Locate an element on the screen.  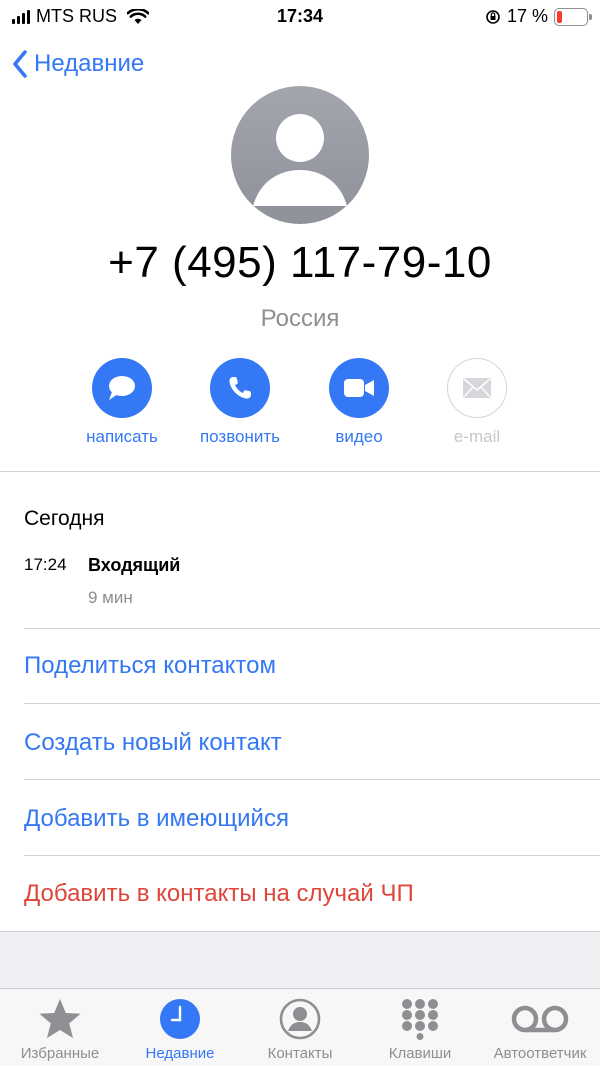
call-button is located at coordinates (240, 388).